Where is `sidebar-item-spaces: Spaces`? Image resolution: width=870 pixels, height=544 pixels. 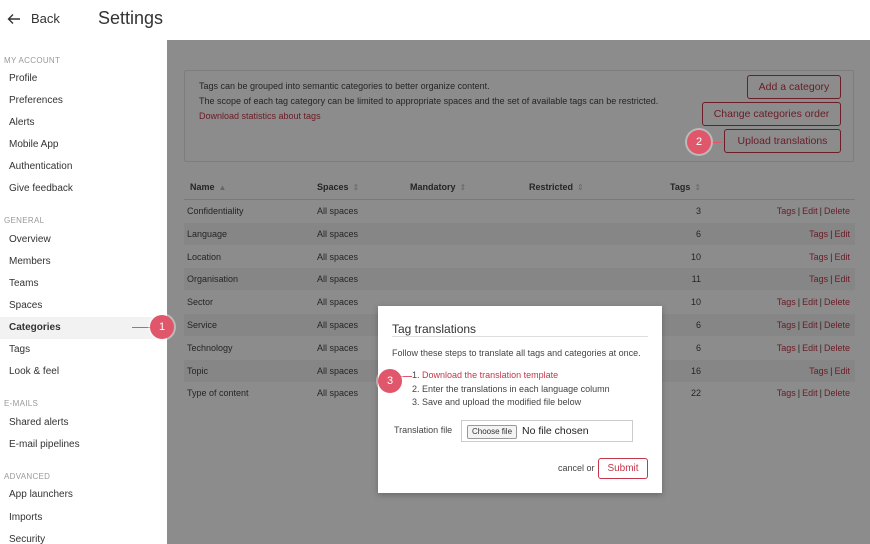
sidebar-item-spaces: Spaces is located at coordinates (83, 306).